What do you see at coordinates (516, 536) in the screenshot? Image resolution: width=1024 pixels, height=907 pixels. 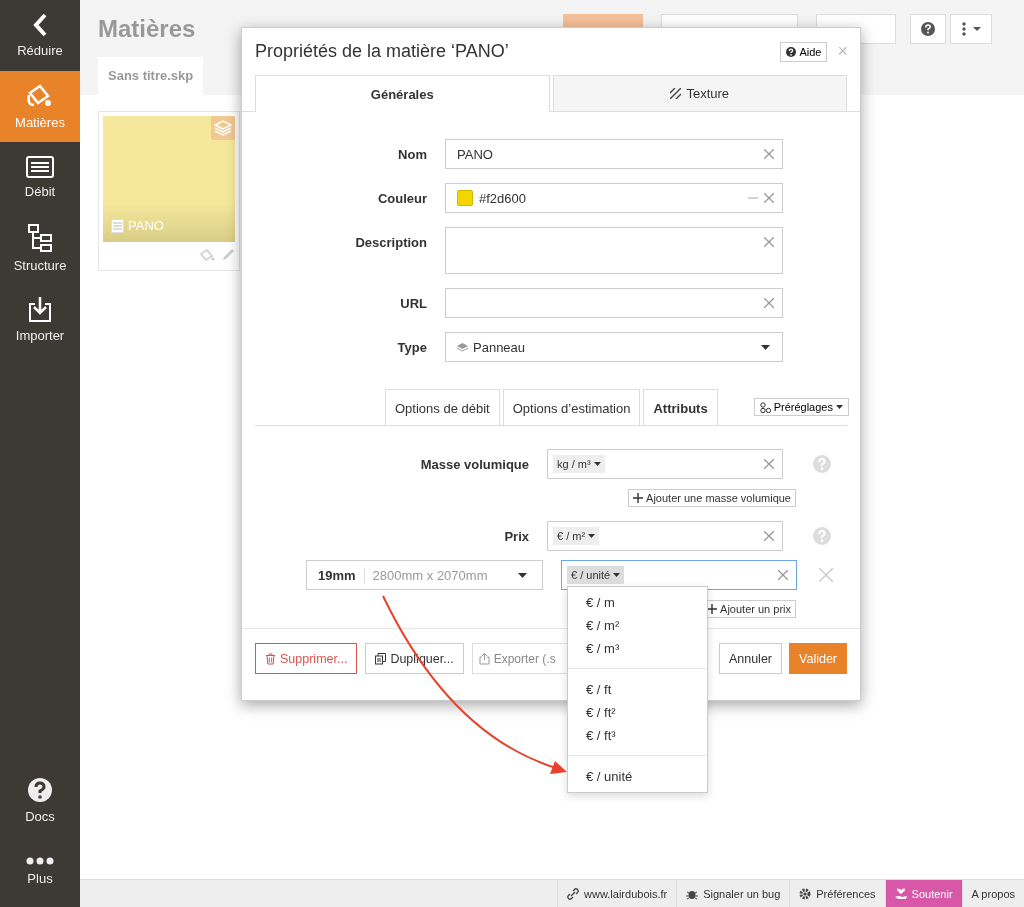 I see `field-label: Prix` at bounding box center [516, 536].